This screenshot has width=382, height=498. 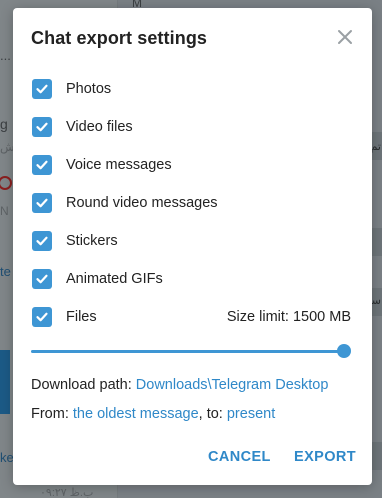 I want to click on option-label: Files, so click(x=81, y=317).